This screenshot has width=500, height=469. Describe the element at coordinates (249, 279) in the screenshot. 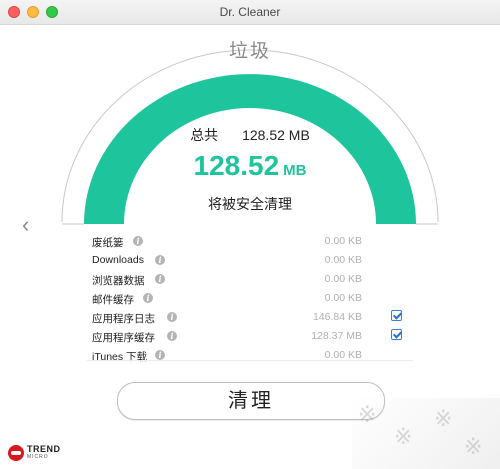

I see `list-item: 浏览器数据 i 0.00 KB` at that location.